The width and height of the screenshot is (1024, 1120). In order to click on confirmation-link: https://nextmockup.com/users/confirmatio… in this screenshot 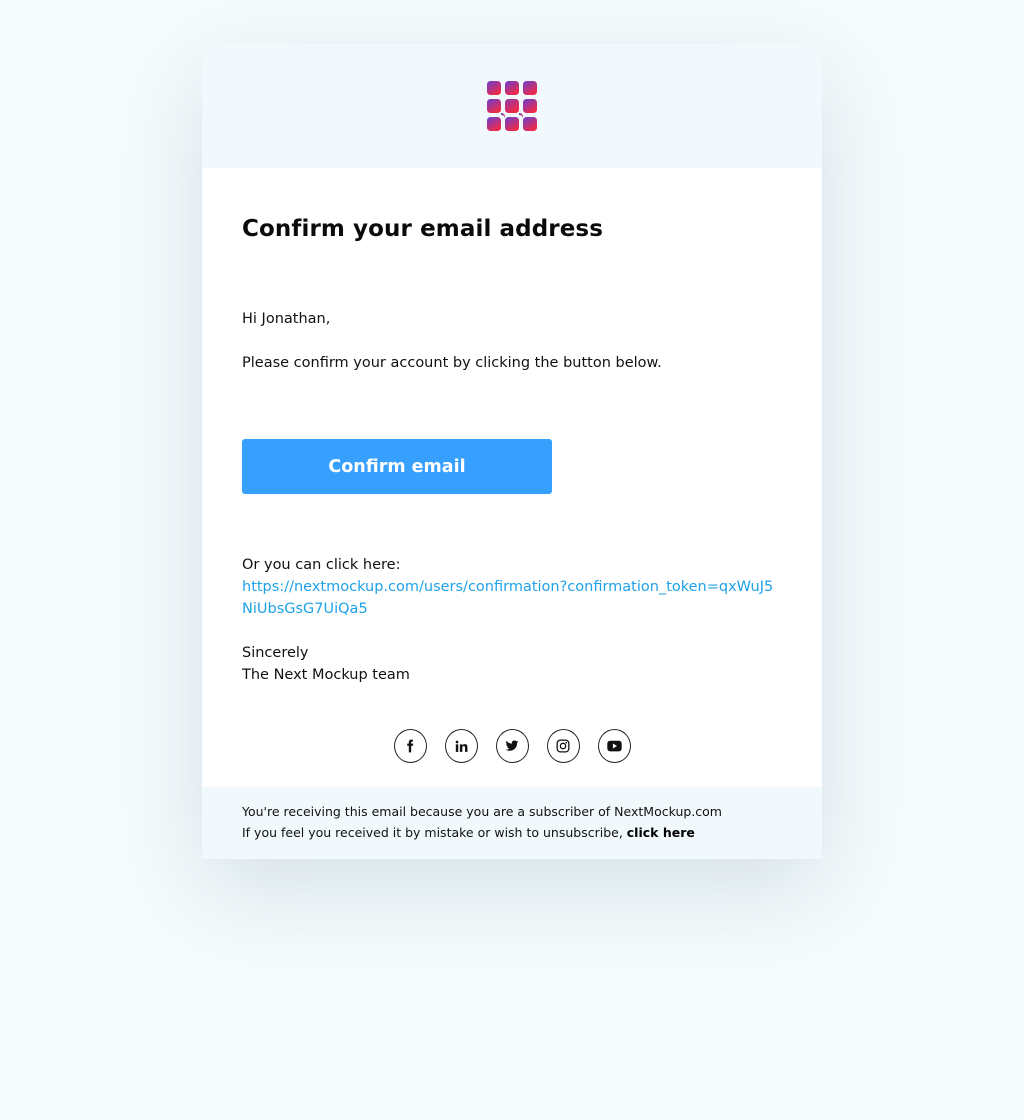, I will do `click(512, 598)`.